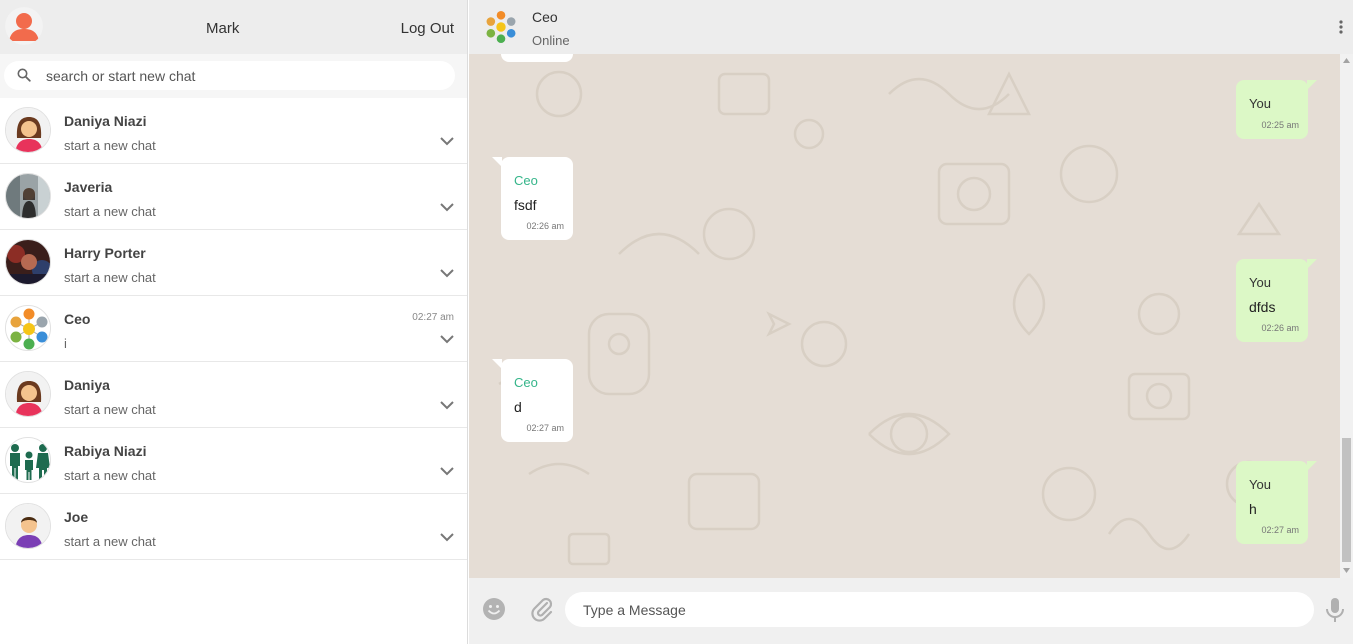 This screenshot has height=644, width=1353. Describe the element at coordinates (1346, 60) in the screenshot. I see `scroll-up-icon` at that location.